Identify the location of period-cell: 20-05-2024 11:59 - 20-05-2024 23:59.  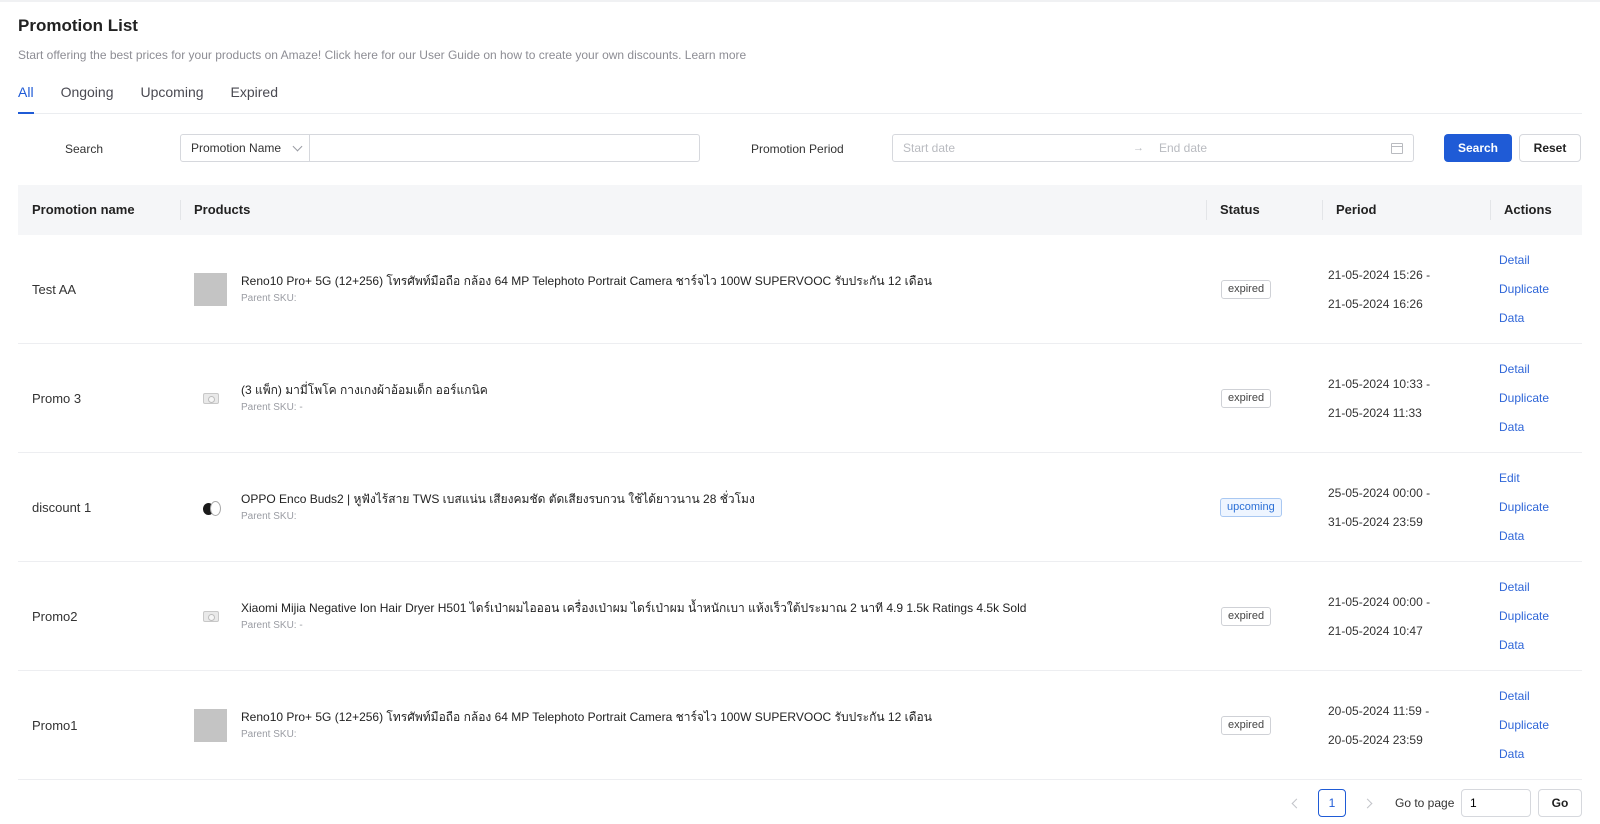
(1378, 725).